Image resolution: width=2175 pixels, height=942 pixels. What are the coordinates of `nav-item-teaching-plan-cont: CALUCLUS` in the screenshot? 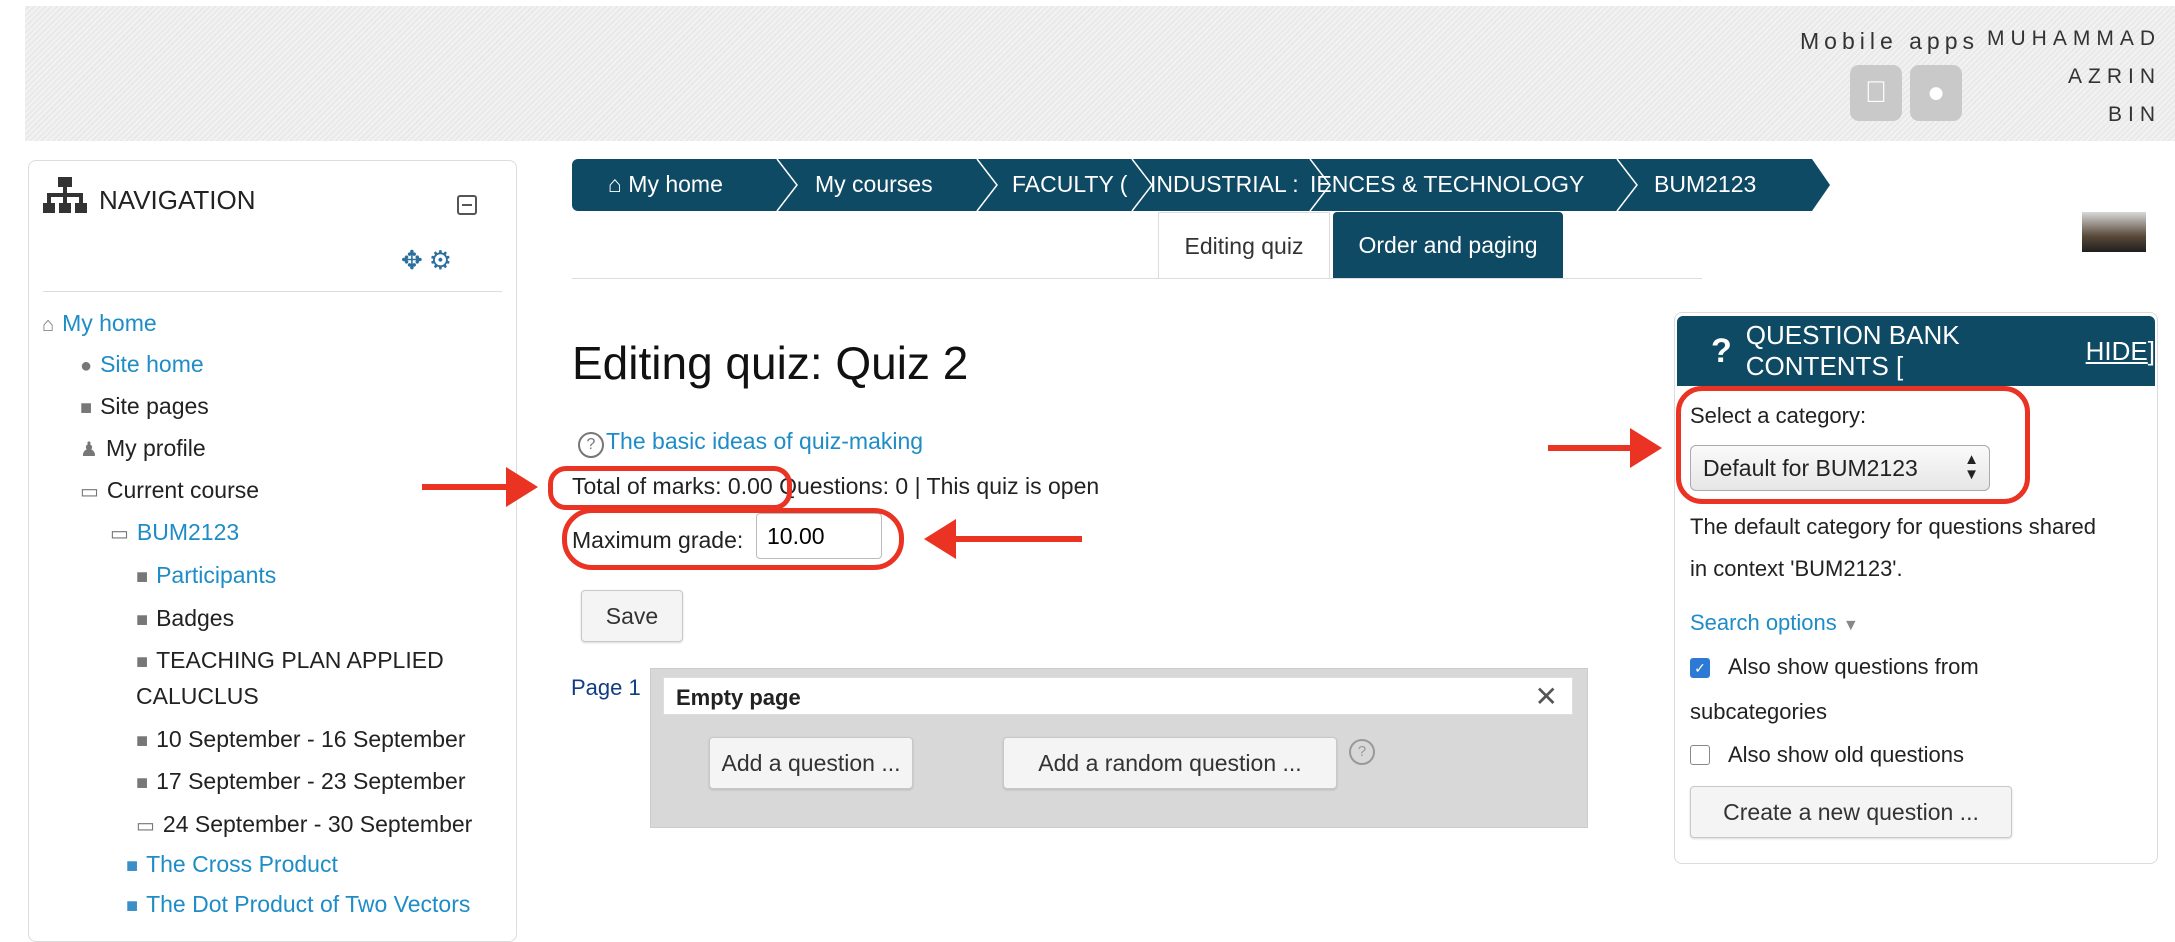 It's located at (197, 696).